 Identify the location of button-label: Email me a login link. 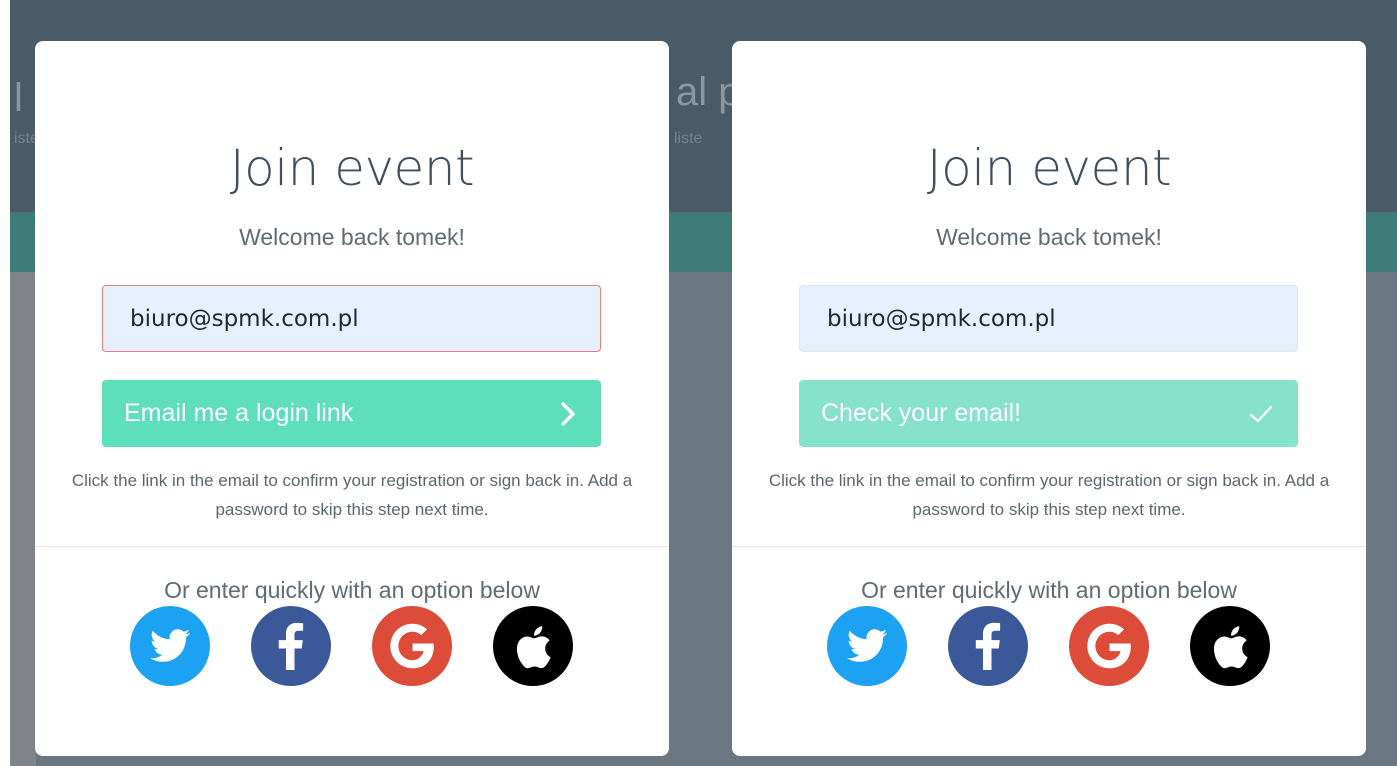
(239, 413).